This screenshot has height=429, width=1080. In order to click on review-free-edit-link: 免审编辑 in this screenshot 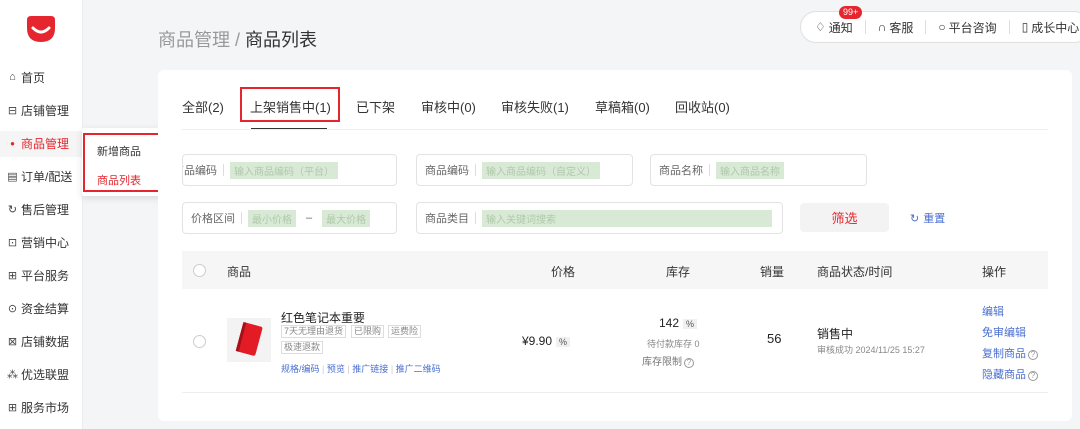, I will do `click(1004, 332)`.